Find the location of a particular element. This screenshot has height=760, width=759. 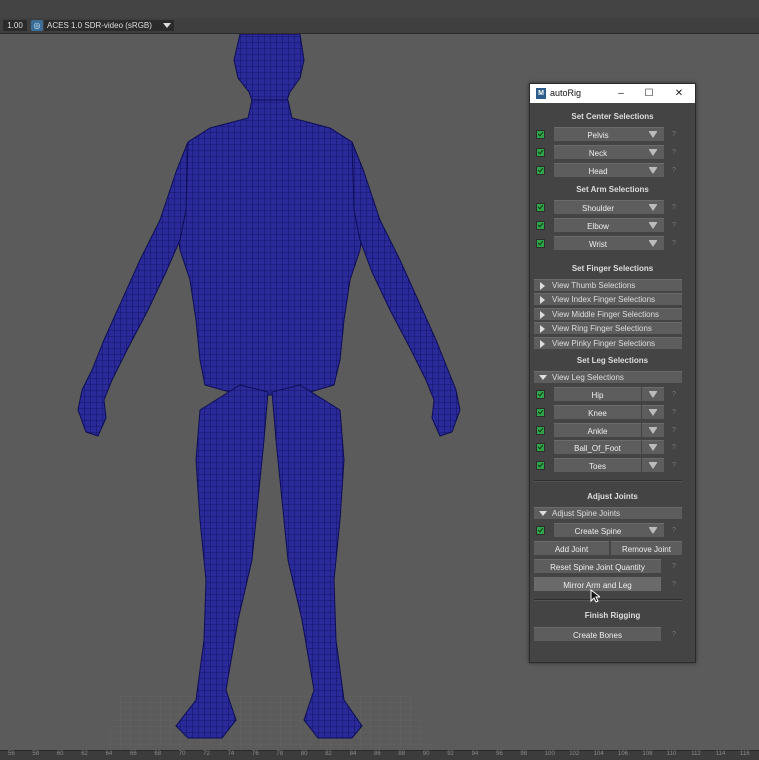

hip-row: Hip ? is located at coordinates (609, 394).